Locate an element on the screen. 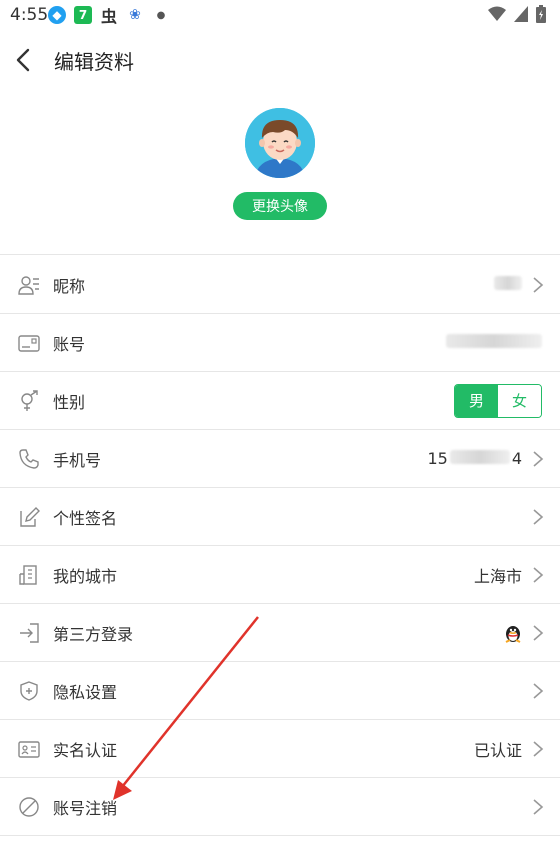  account-value-redacted is located at coordinates (494, 342).